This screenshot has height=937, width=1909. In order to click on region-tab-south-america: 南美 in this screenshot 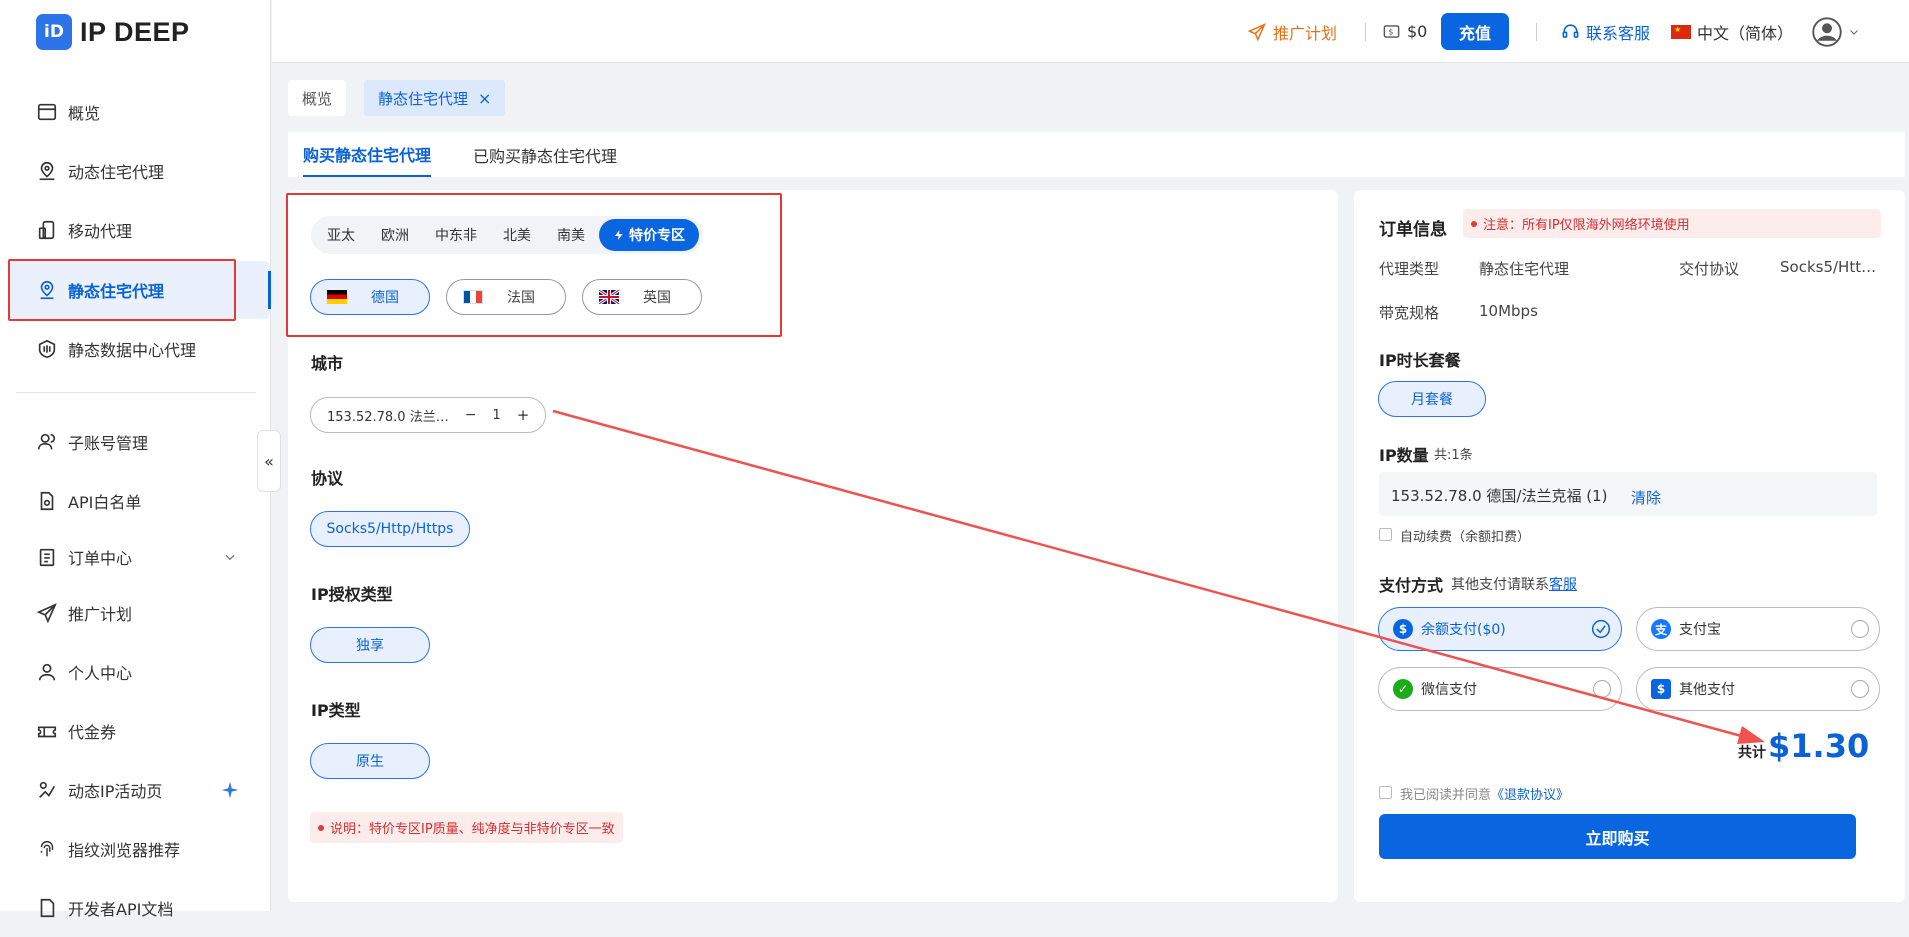, I will do `click(571, 235)`.